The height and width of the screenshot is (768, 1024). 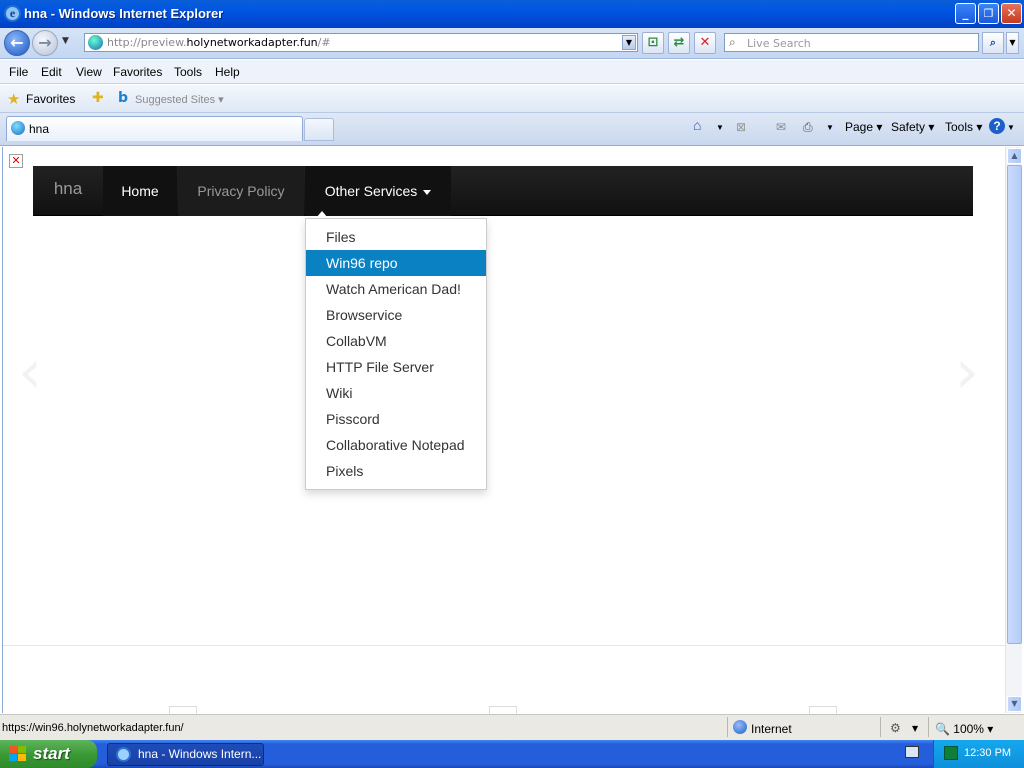 What do you see at coordinates (123, 754) in the screenshot?
I see `ie-taskbar-icon` at bounding box center [123, 754].